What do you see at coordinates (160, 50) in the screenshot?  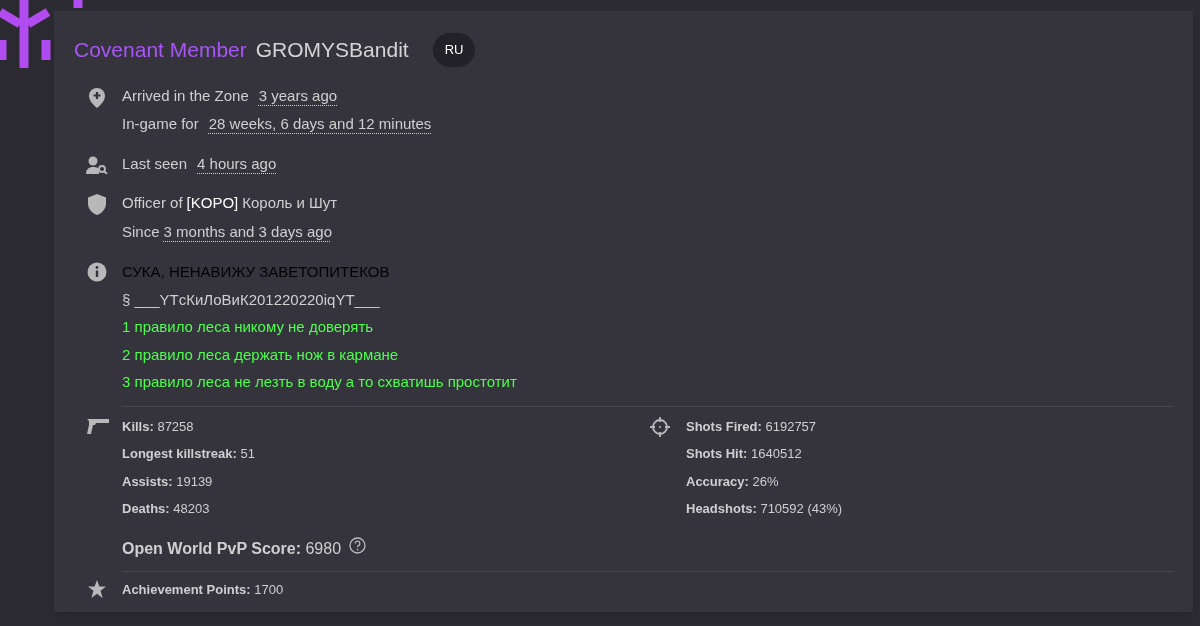 I see `rank-title: Covenant Member` at bounding box center [160, 50].